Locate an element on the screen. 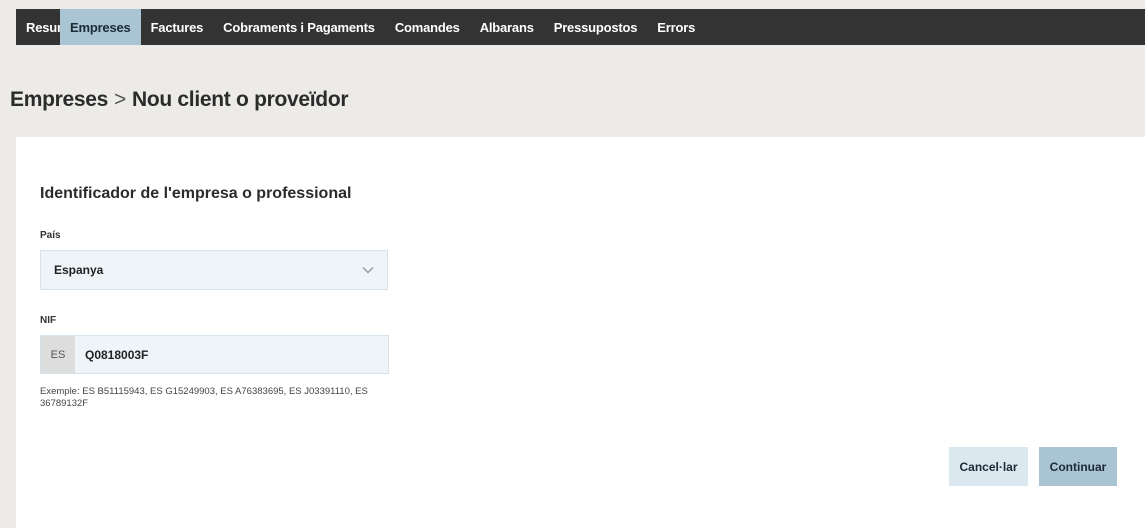 The width and height of the screenshot is (1145, 528). nav-tab-resum: Resum is located at coordinates (42, 27).